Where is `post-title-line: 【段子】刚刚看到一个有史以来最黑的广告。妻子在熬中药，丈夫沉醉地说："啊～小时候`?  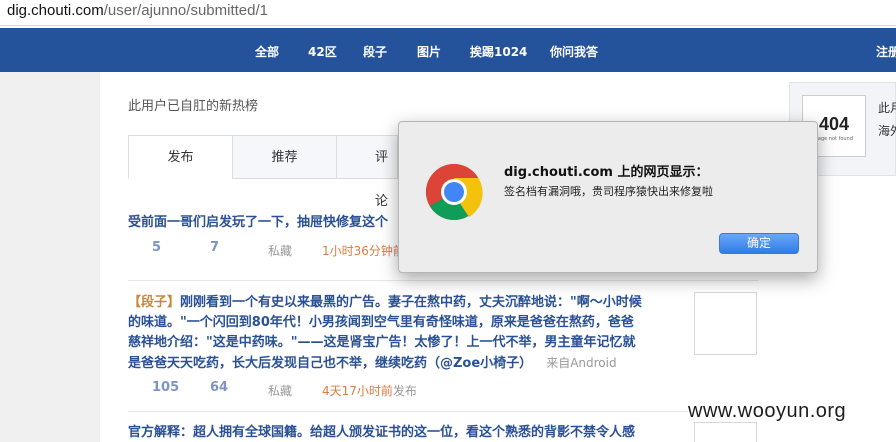 post-title-line: 【段子】刚刚看到一个有史以来最黑的广告。妻子在熬中药，丈夫沉醉地说："啊～小时候 is located at coordinates (408, 303).